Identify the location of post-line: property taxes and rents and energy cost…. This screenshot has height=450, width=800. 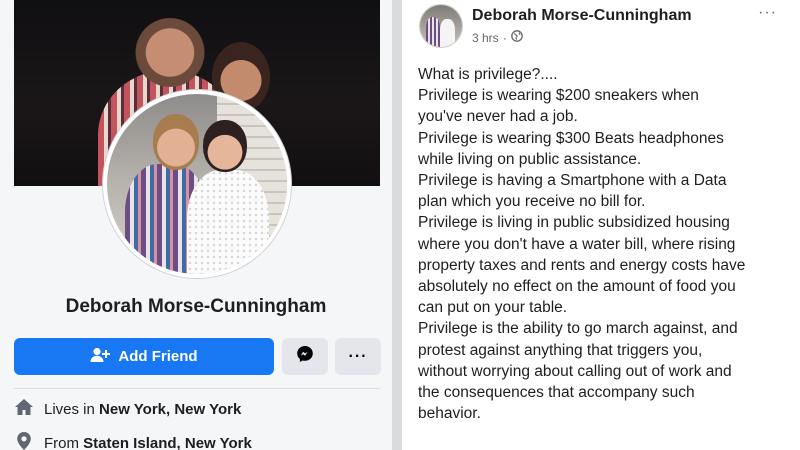
(582, 265).